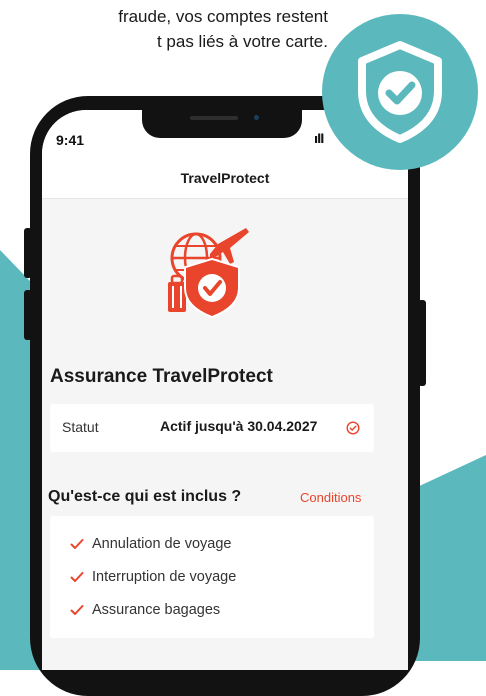  What do you see at coordinates (162, 544) in the screenshot?
I see `list-item-label: Annulation de voyage` at bounding box center [162, 544].